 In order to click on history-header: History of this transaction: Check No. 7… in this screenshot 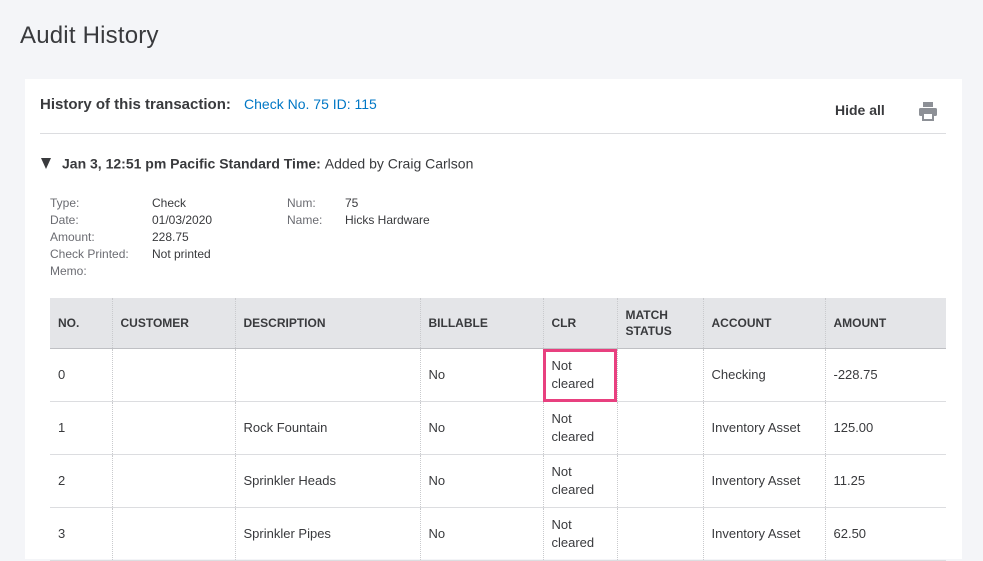, I will do `click(208, 104)`.